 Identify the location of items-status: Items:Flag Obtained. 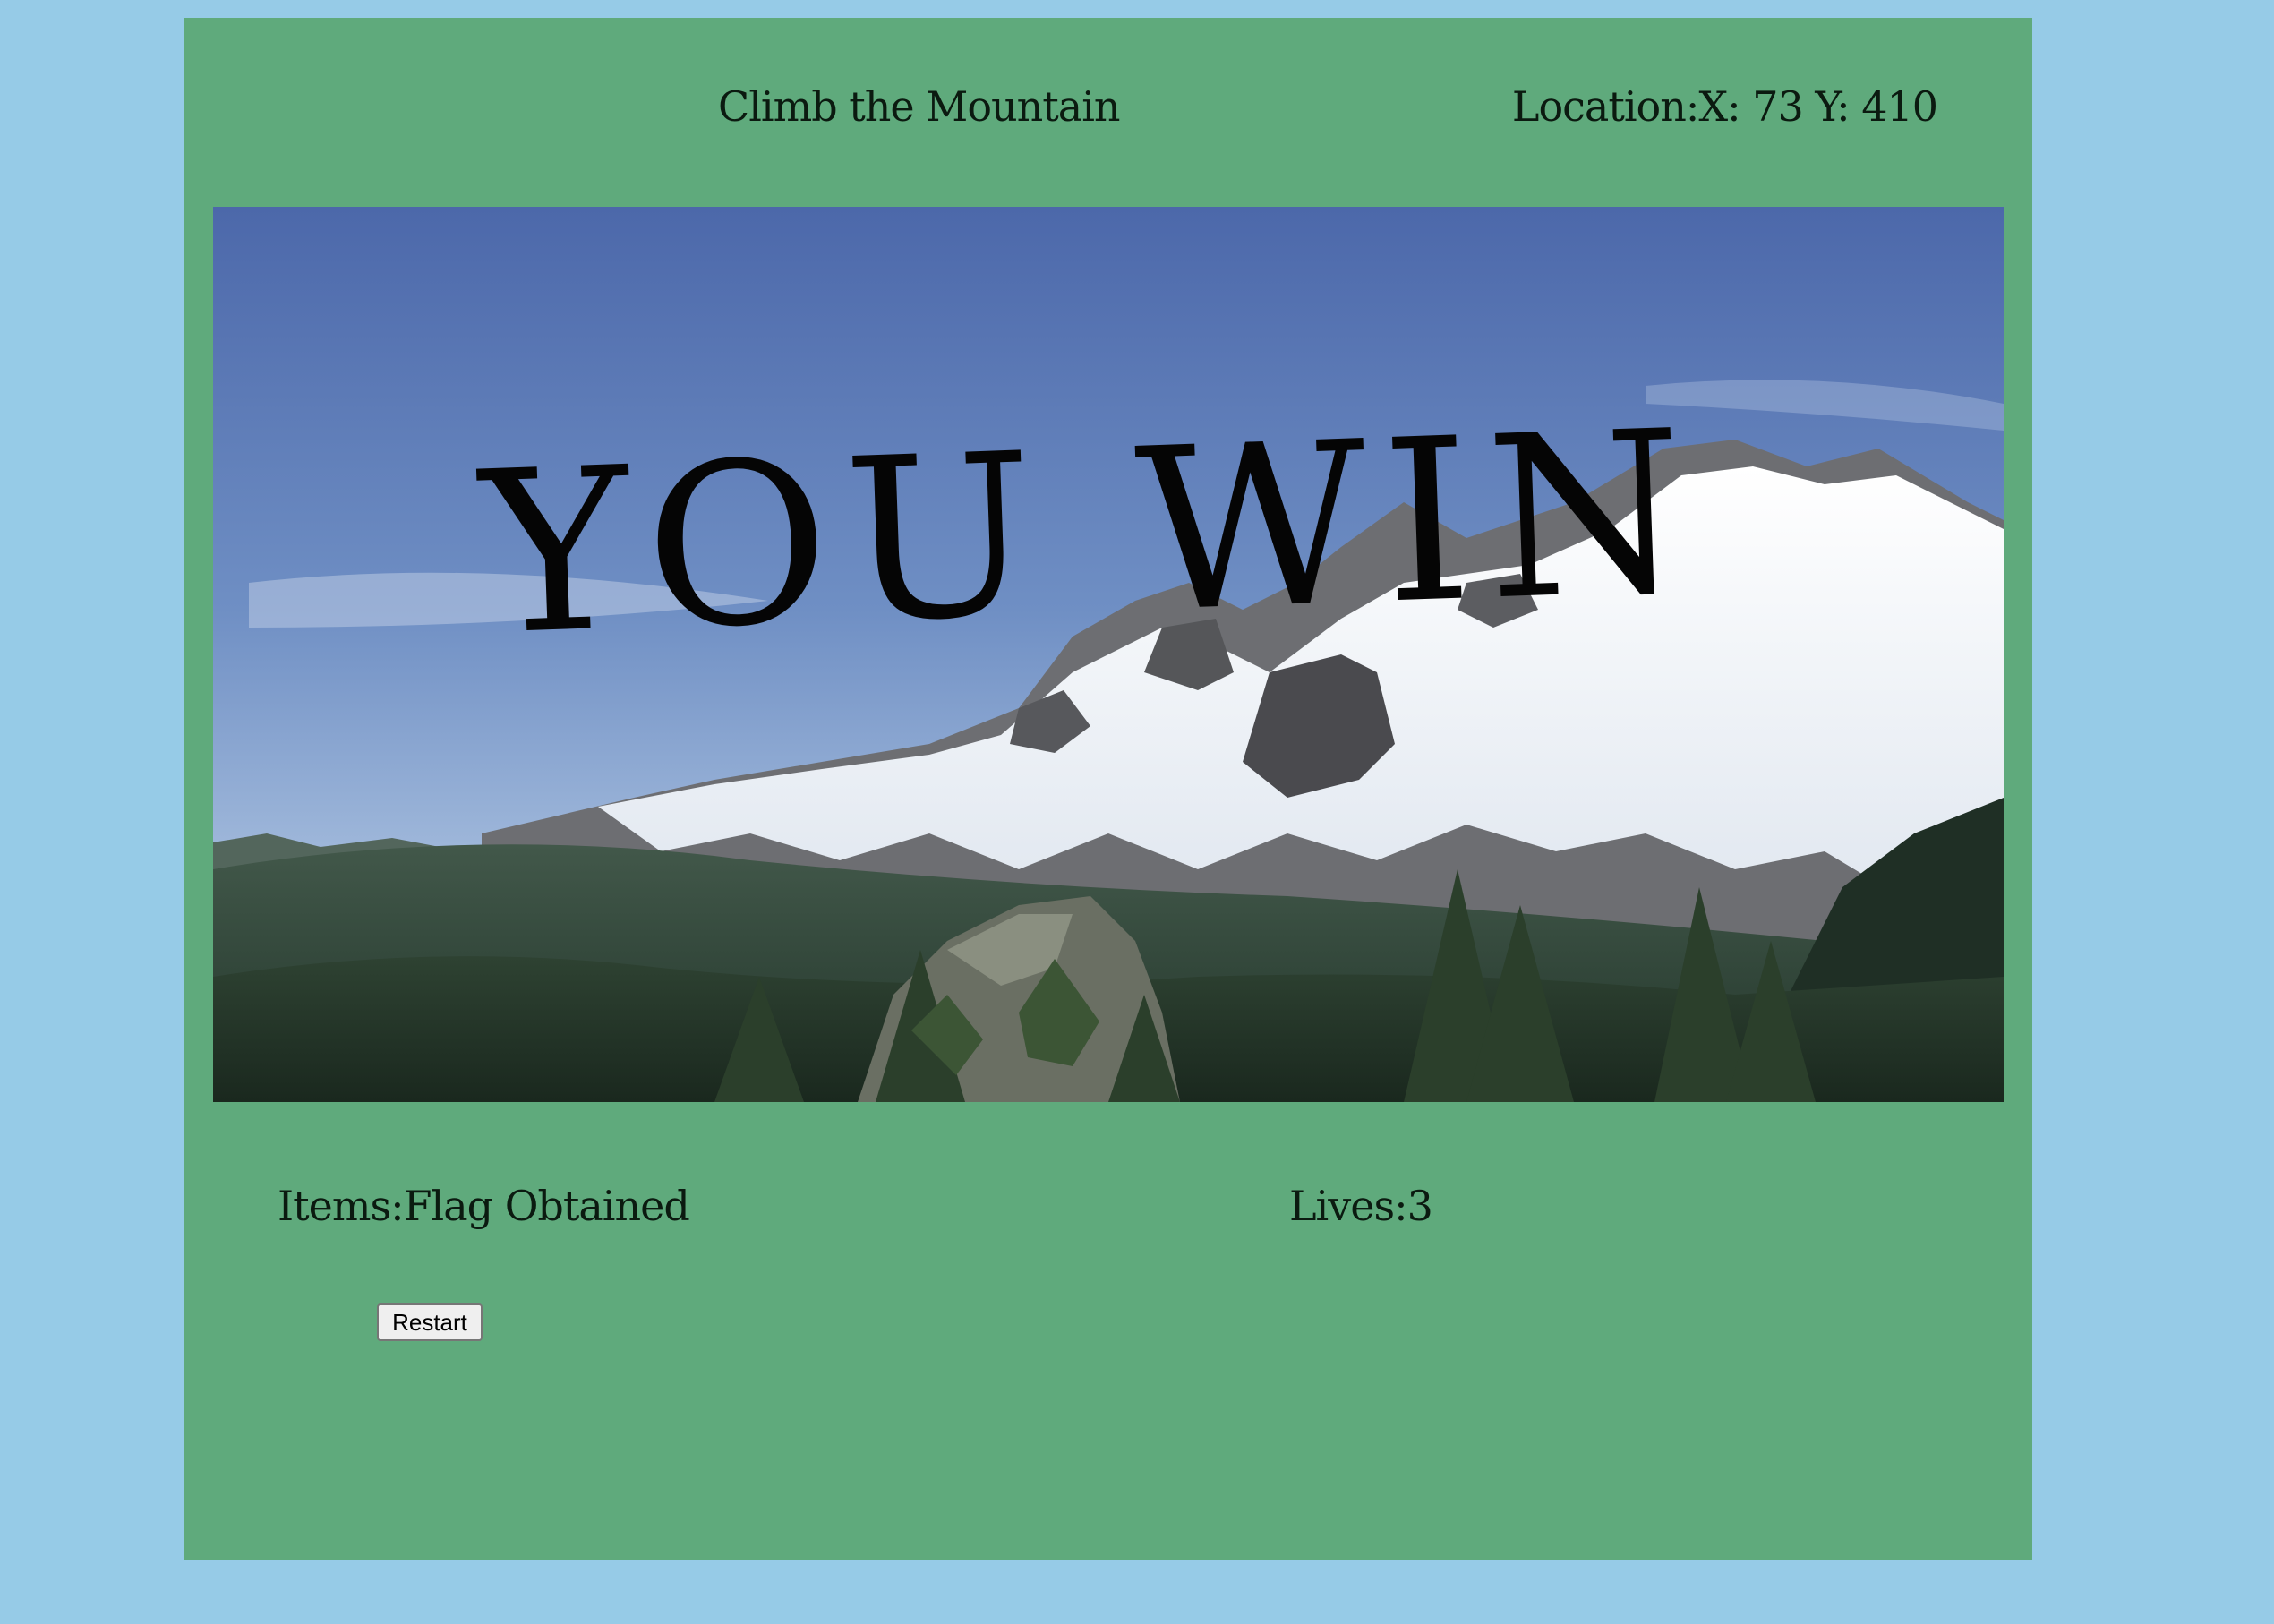
(484, 1206).